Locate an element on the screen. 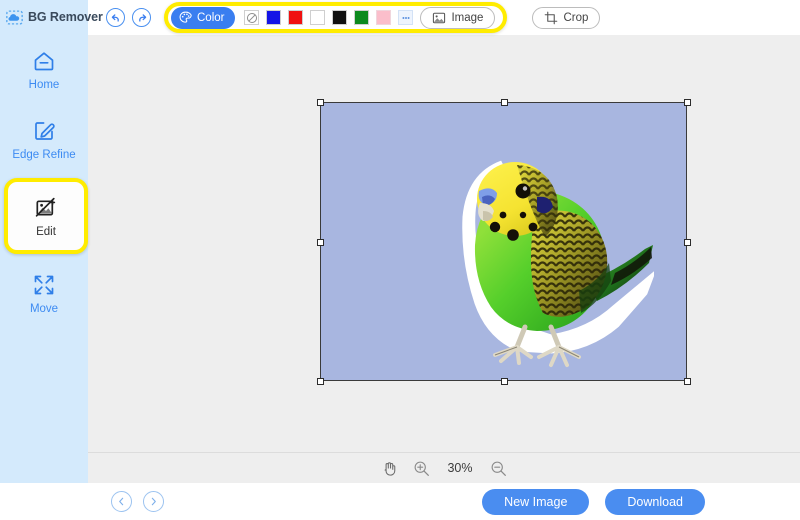  swatch-pink is located at coordinates (384, 17).